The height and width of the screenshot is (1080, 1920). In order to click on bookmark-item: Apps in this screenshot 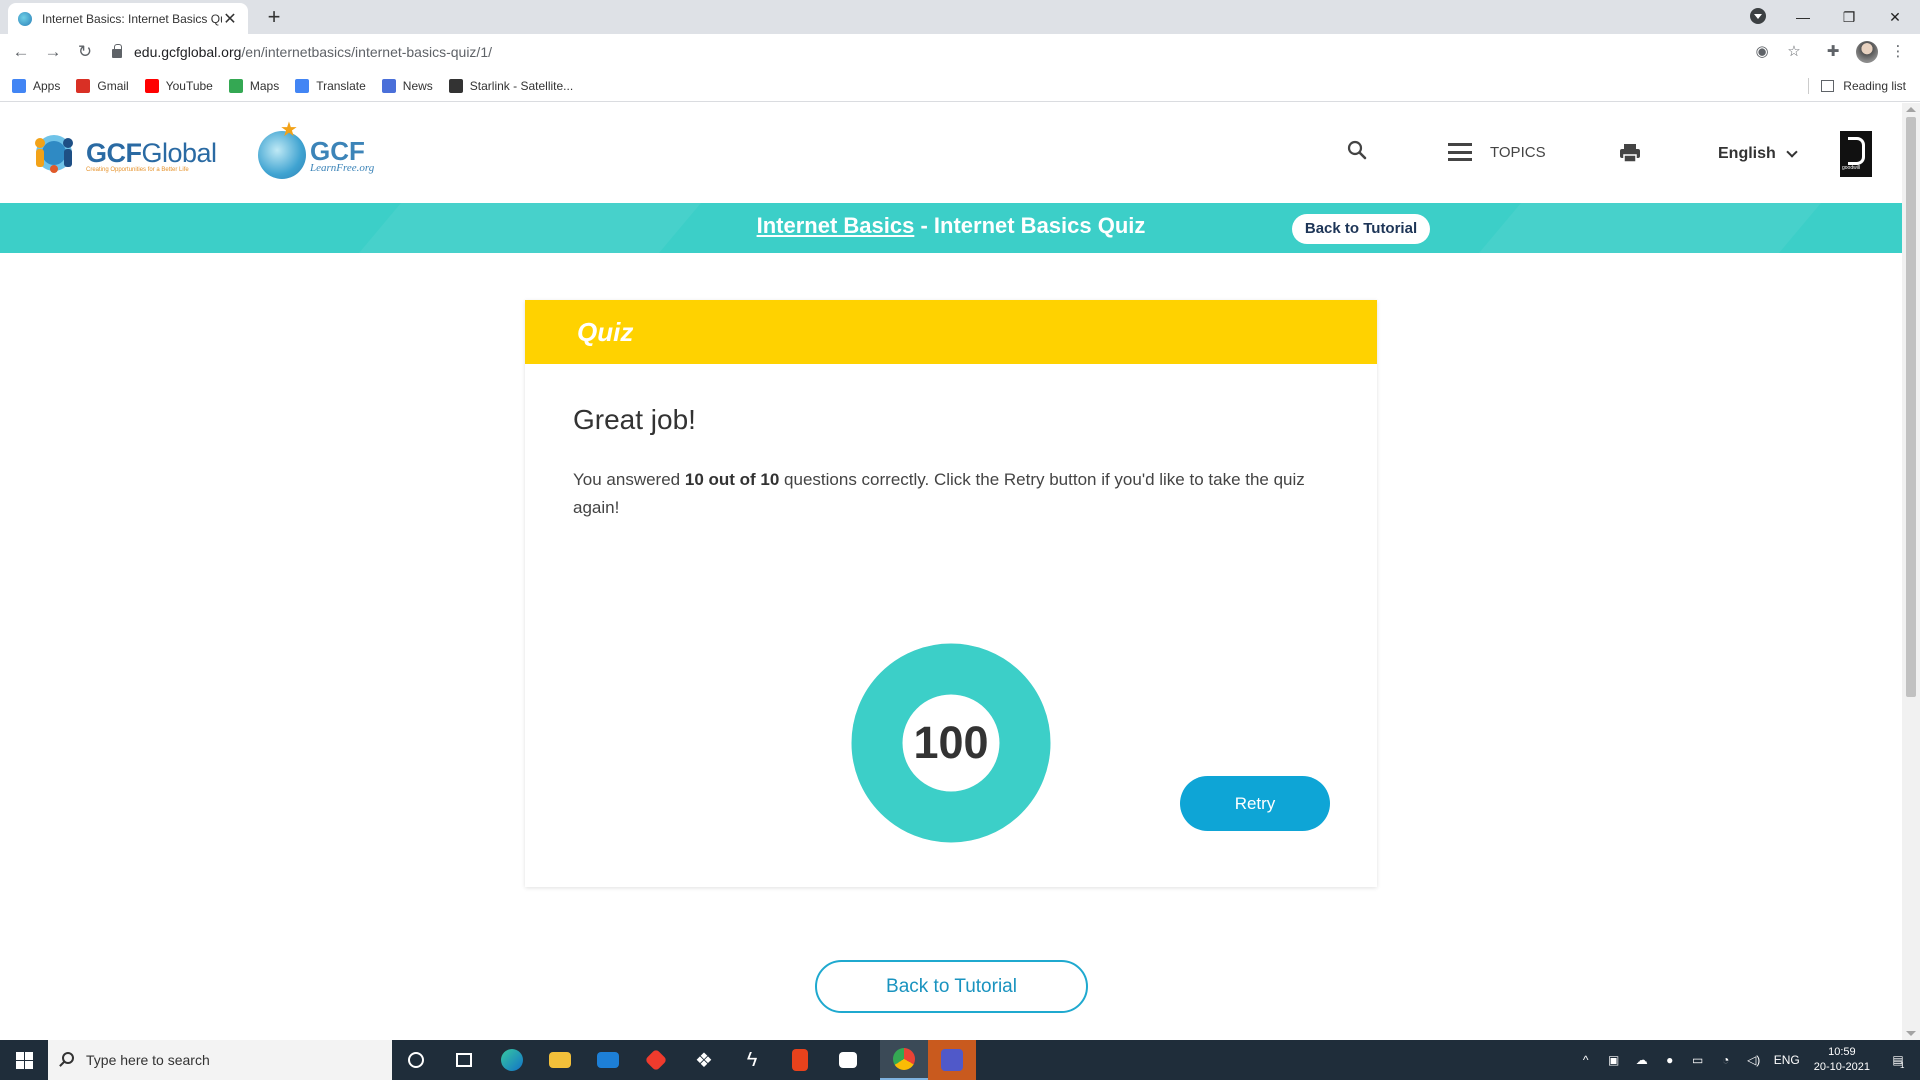, I will do `click(36, 85)`.